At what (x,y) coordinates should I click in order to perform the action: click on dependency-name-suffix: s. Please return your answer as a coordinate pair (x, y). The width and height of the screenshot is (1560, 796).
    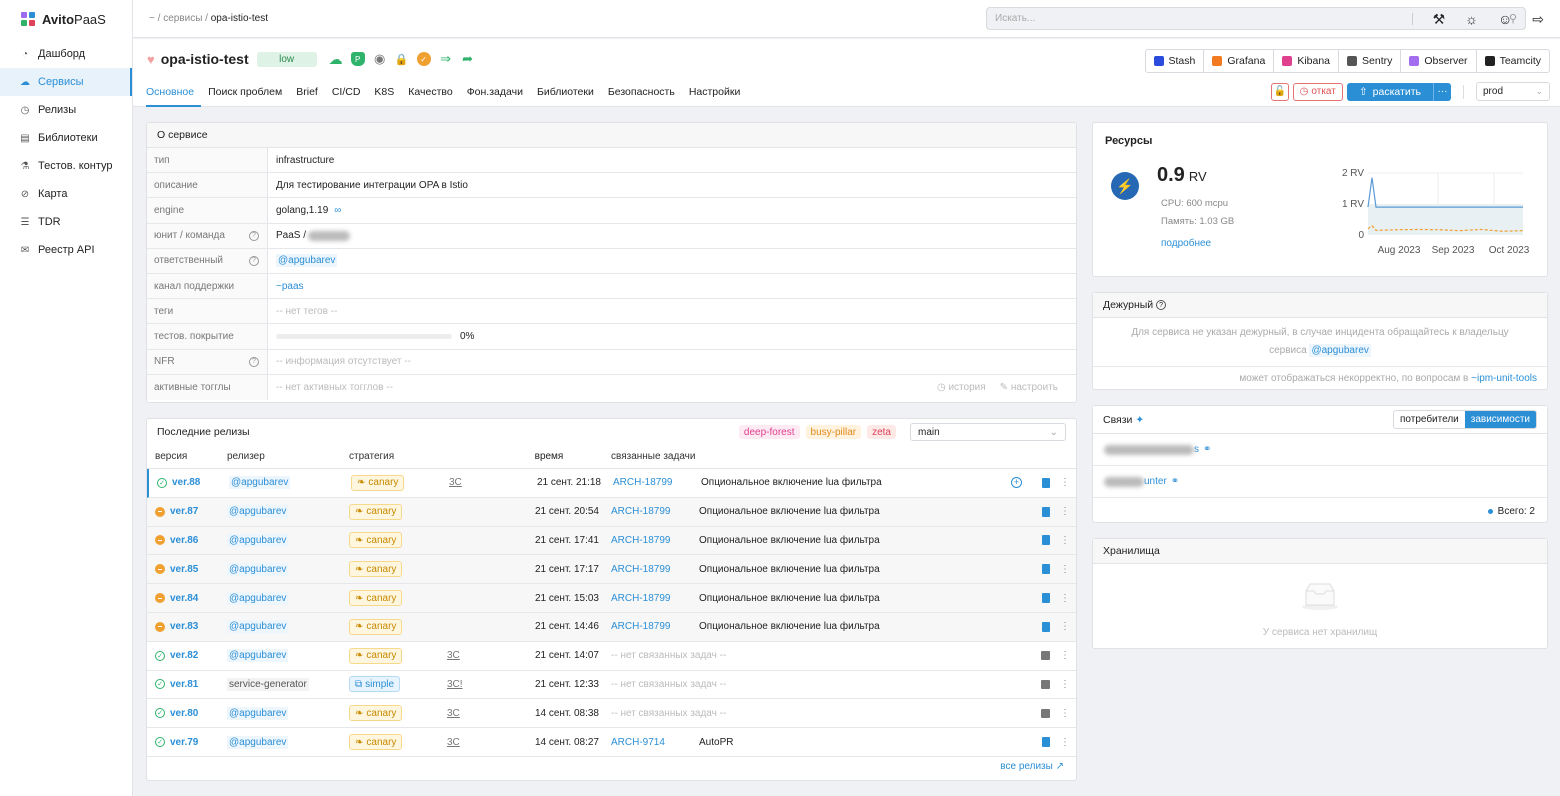
    Looking at the image, I should click on (1196, 449).